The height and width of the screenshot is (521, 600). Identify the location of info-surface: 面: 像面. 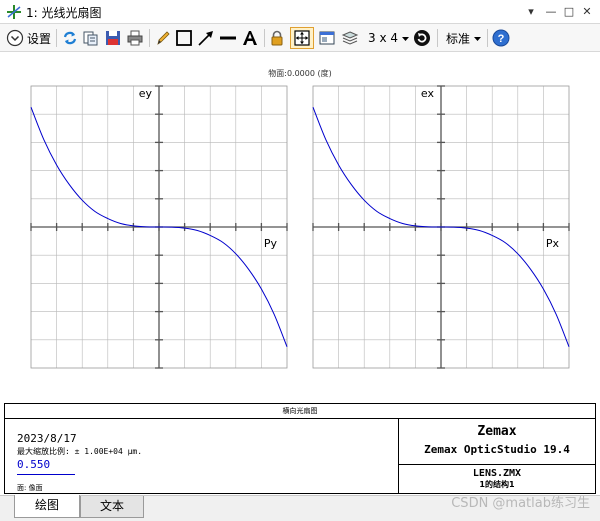
(30, 488).